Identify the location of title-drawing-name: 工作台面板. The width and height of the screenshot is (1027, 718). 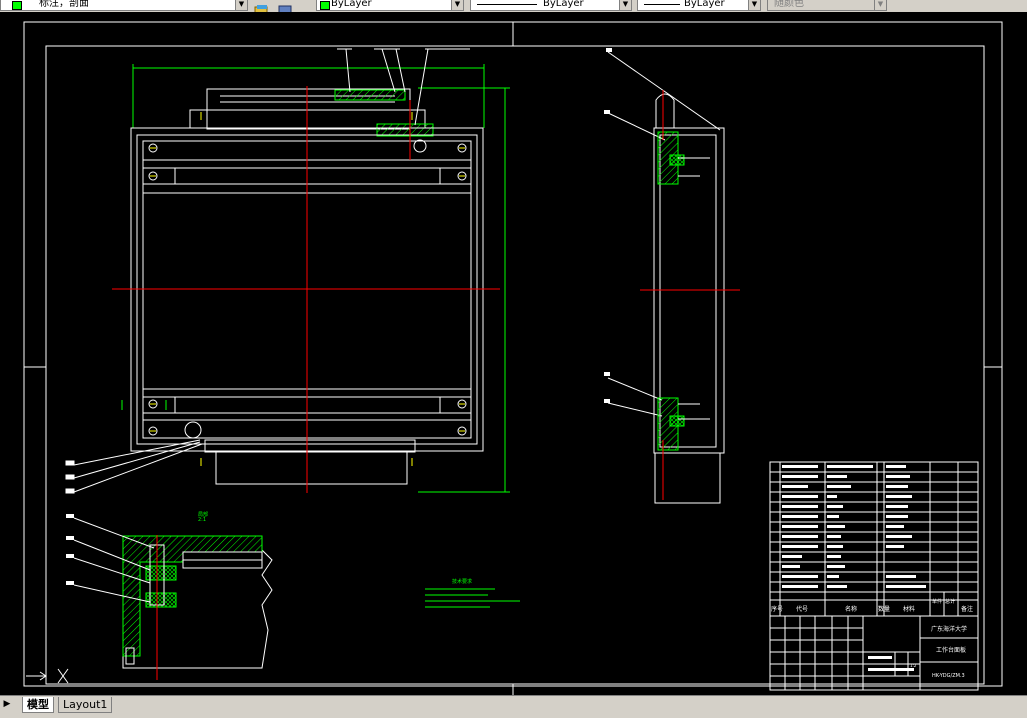
(951, 650).